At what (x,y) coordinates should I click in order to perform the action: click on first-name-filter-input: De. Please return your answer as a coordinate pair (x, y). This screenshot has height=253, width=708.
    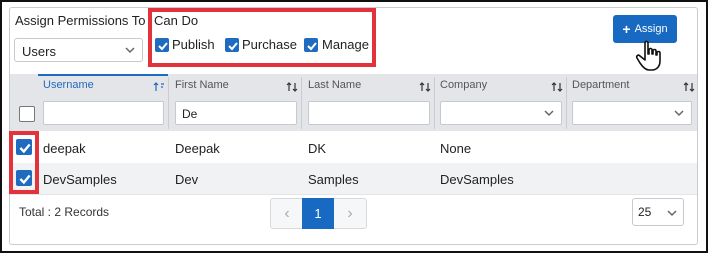
    Looking at the image, I should click on (236, 113).